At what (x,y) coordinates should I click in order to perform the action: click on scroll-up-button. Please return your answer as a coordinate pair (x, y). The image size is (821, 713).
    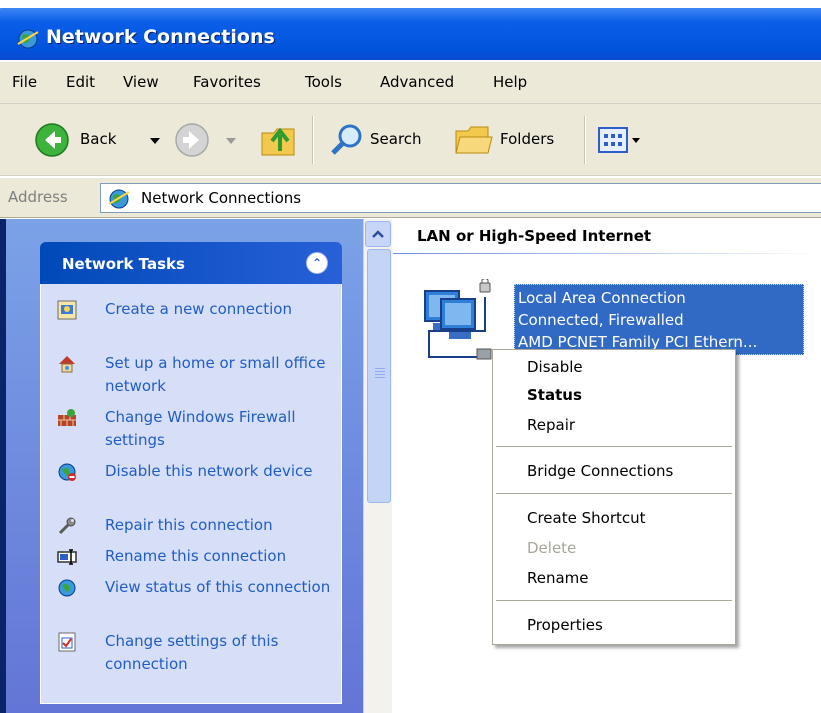
    Looking at the image, I should click on (378, 234).